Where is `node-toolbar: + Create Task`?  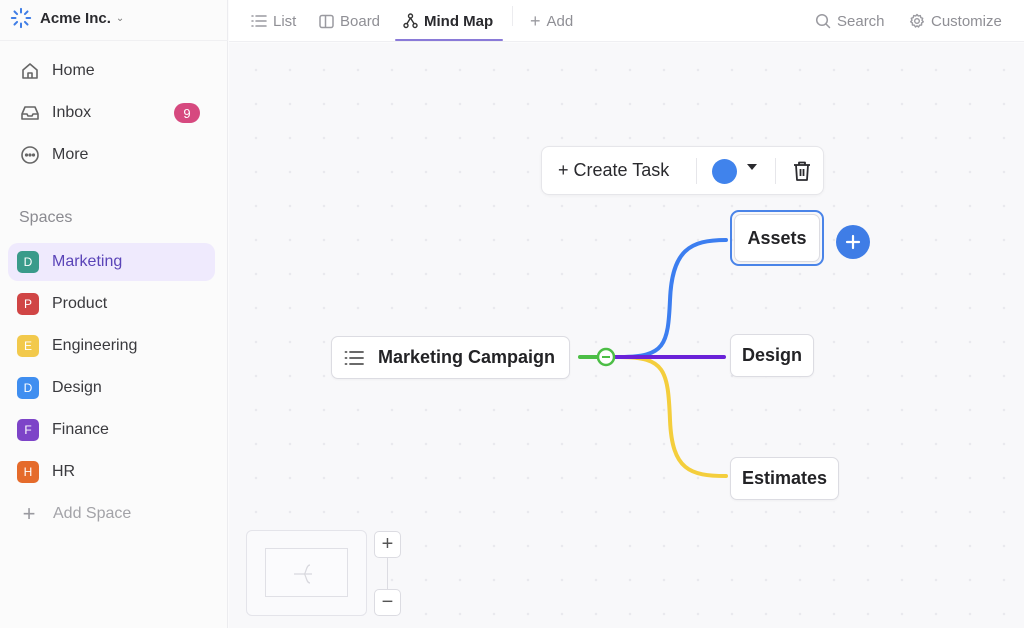 node-toolbar: + Create Task is located at coordinates (682, 170).